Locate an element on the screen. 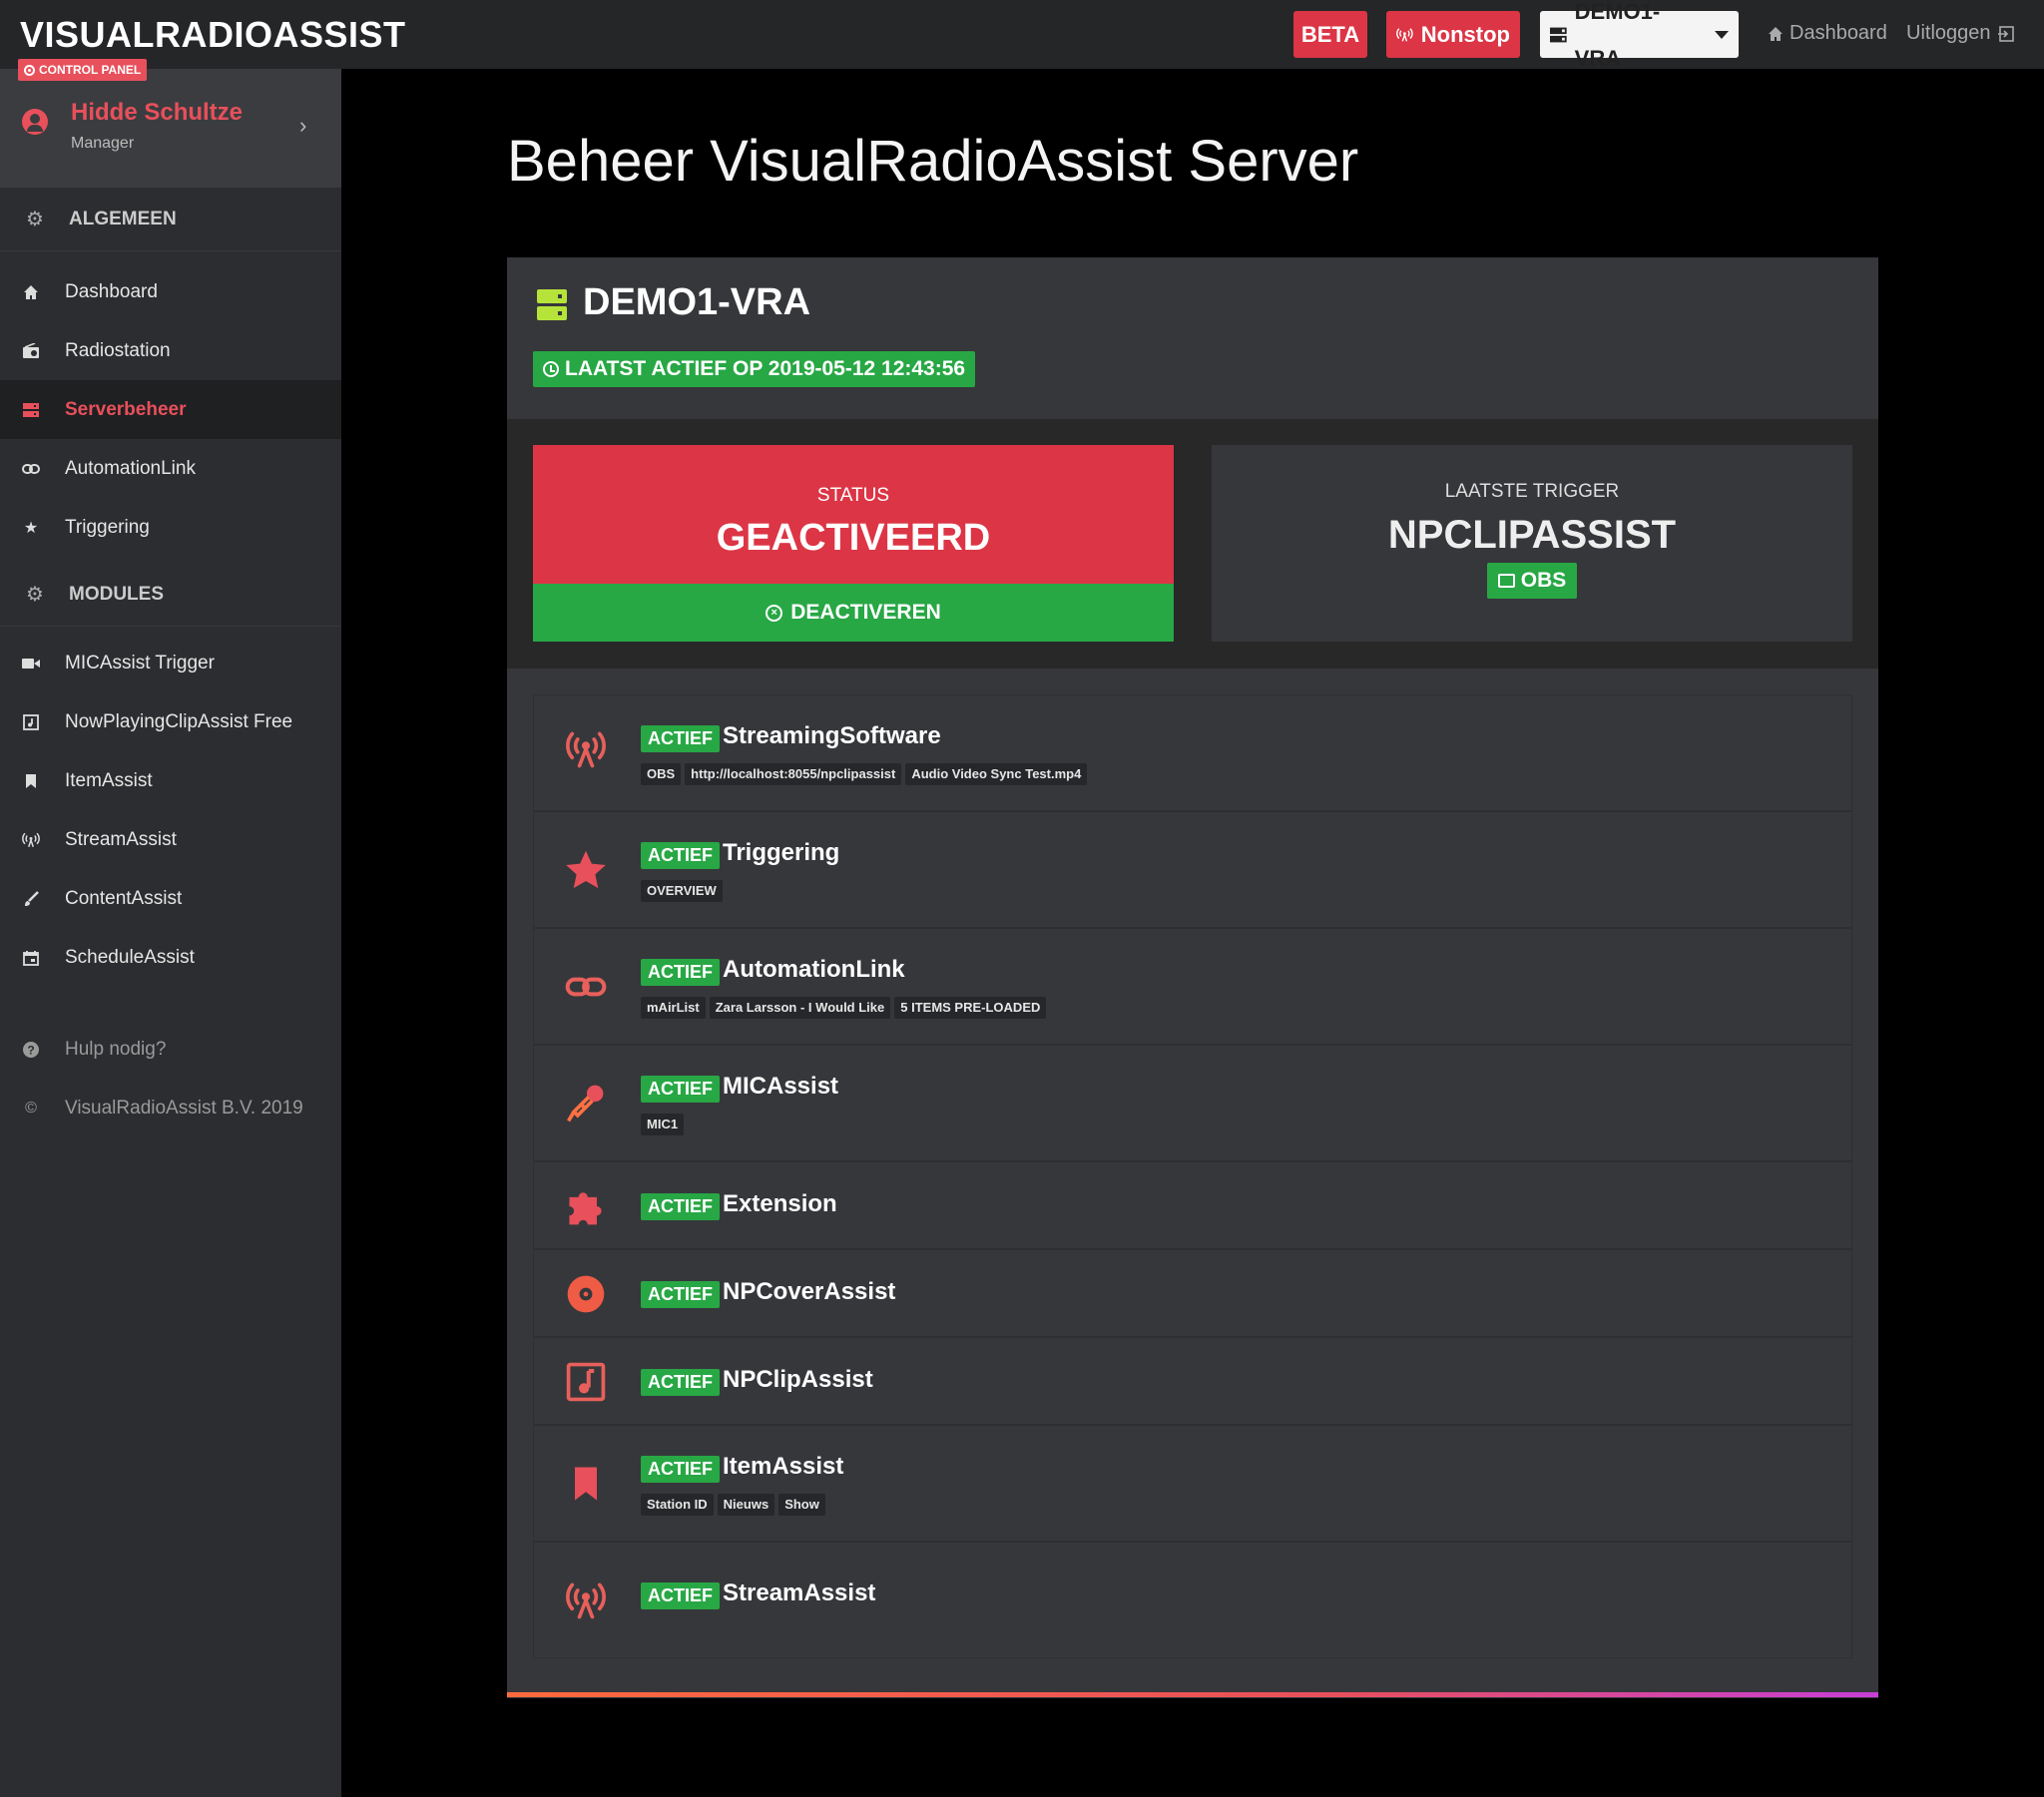 The width and height of the screenshot is (2044, 1797). sidebar-item-nowplayingclipassist: NowPlayingClipAssist Free is located at coordinates (170, 721).